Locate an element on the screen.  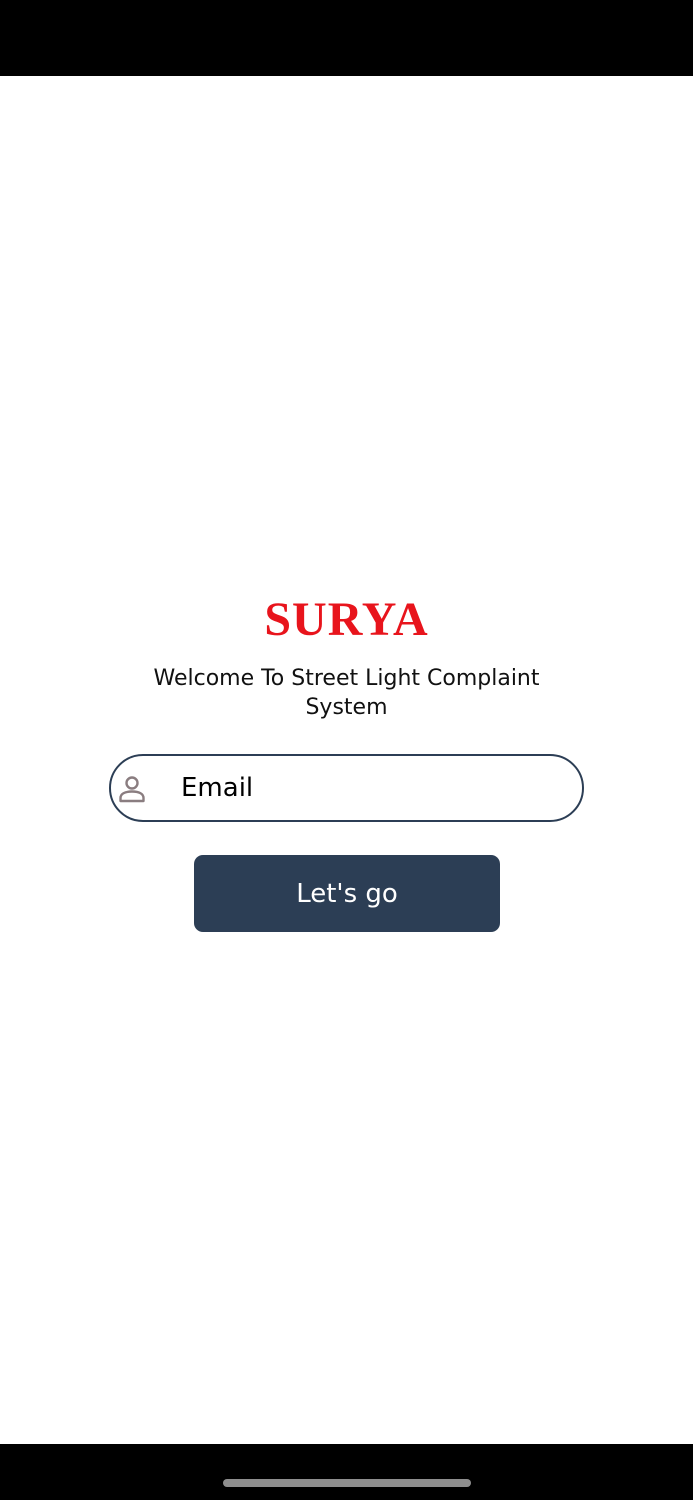
email-input is located at coordinates (376, 788).